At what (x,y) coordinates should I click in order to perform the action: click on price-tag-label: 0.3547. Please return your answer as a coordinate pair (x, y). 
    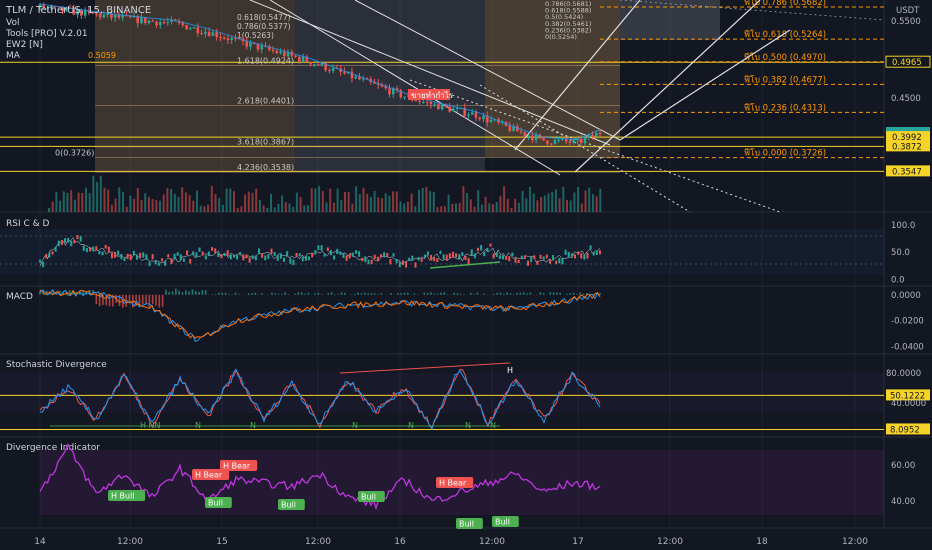
    Looking at the image, I should click on (907, 172).